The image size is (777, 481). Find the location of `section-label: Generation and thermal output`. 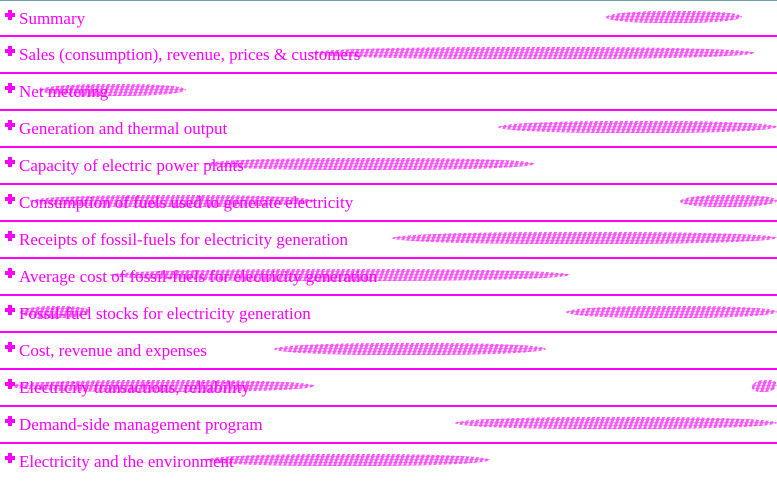

section-label: Generation and thermal output is located at coordinates (123, 129).